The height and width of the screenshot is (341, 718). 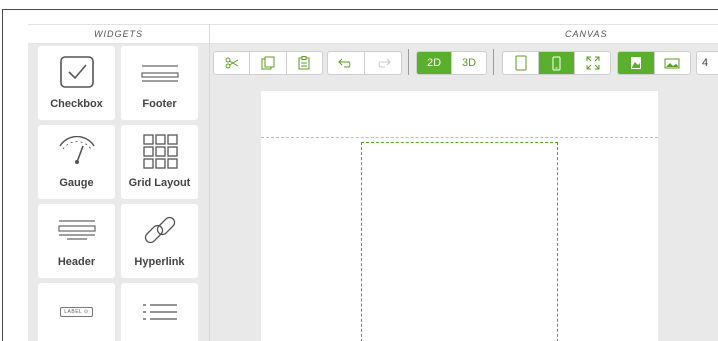 I want to click on copy-button, so click(x=268, y=63).